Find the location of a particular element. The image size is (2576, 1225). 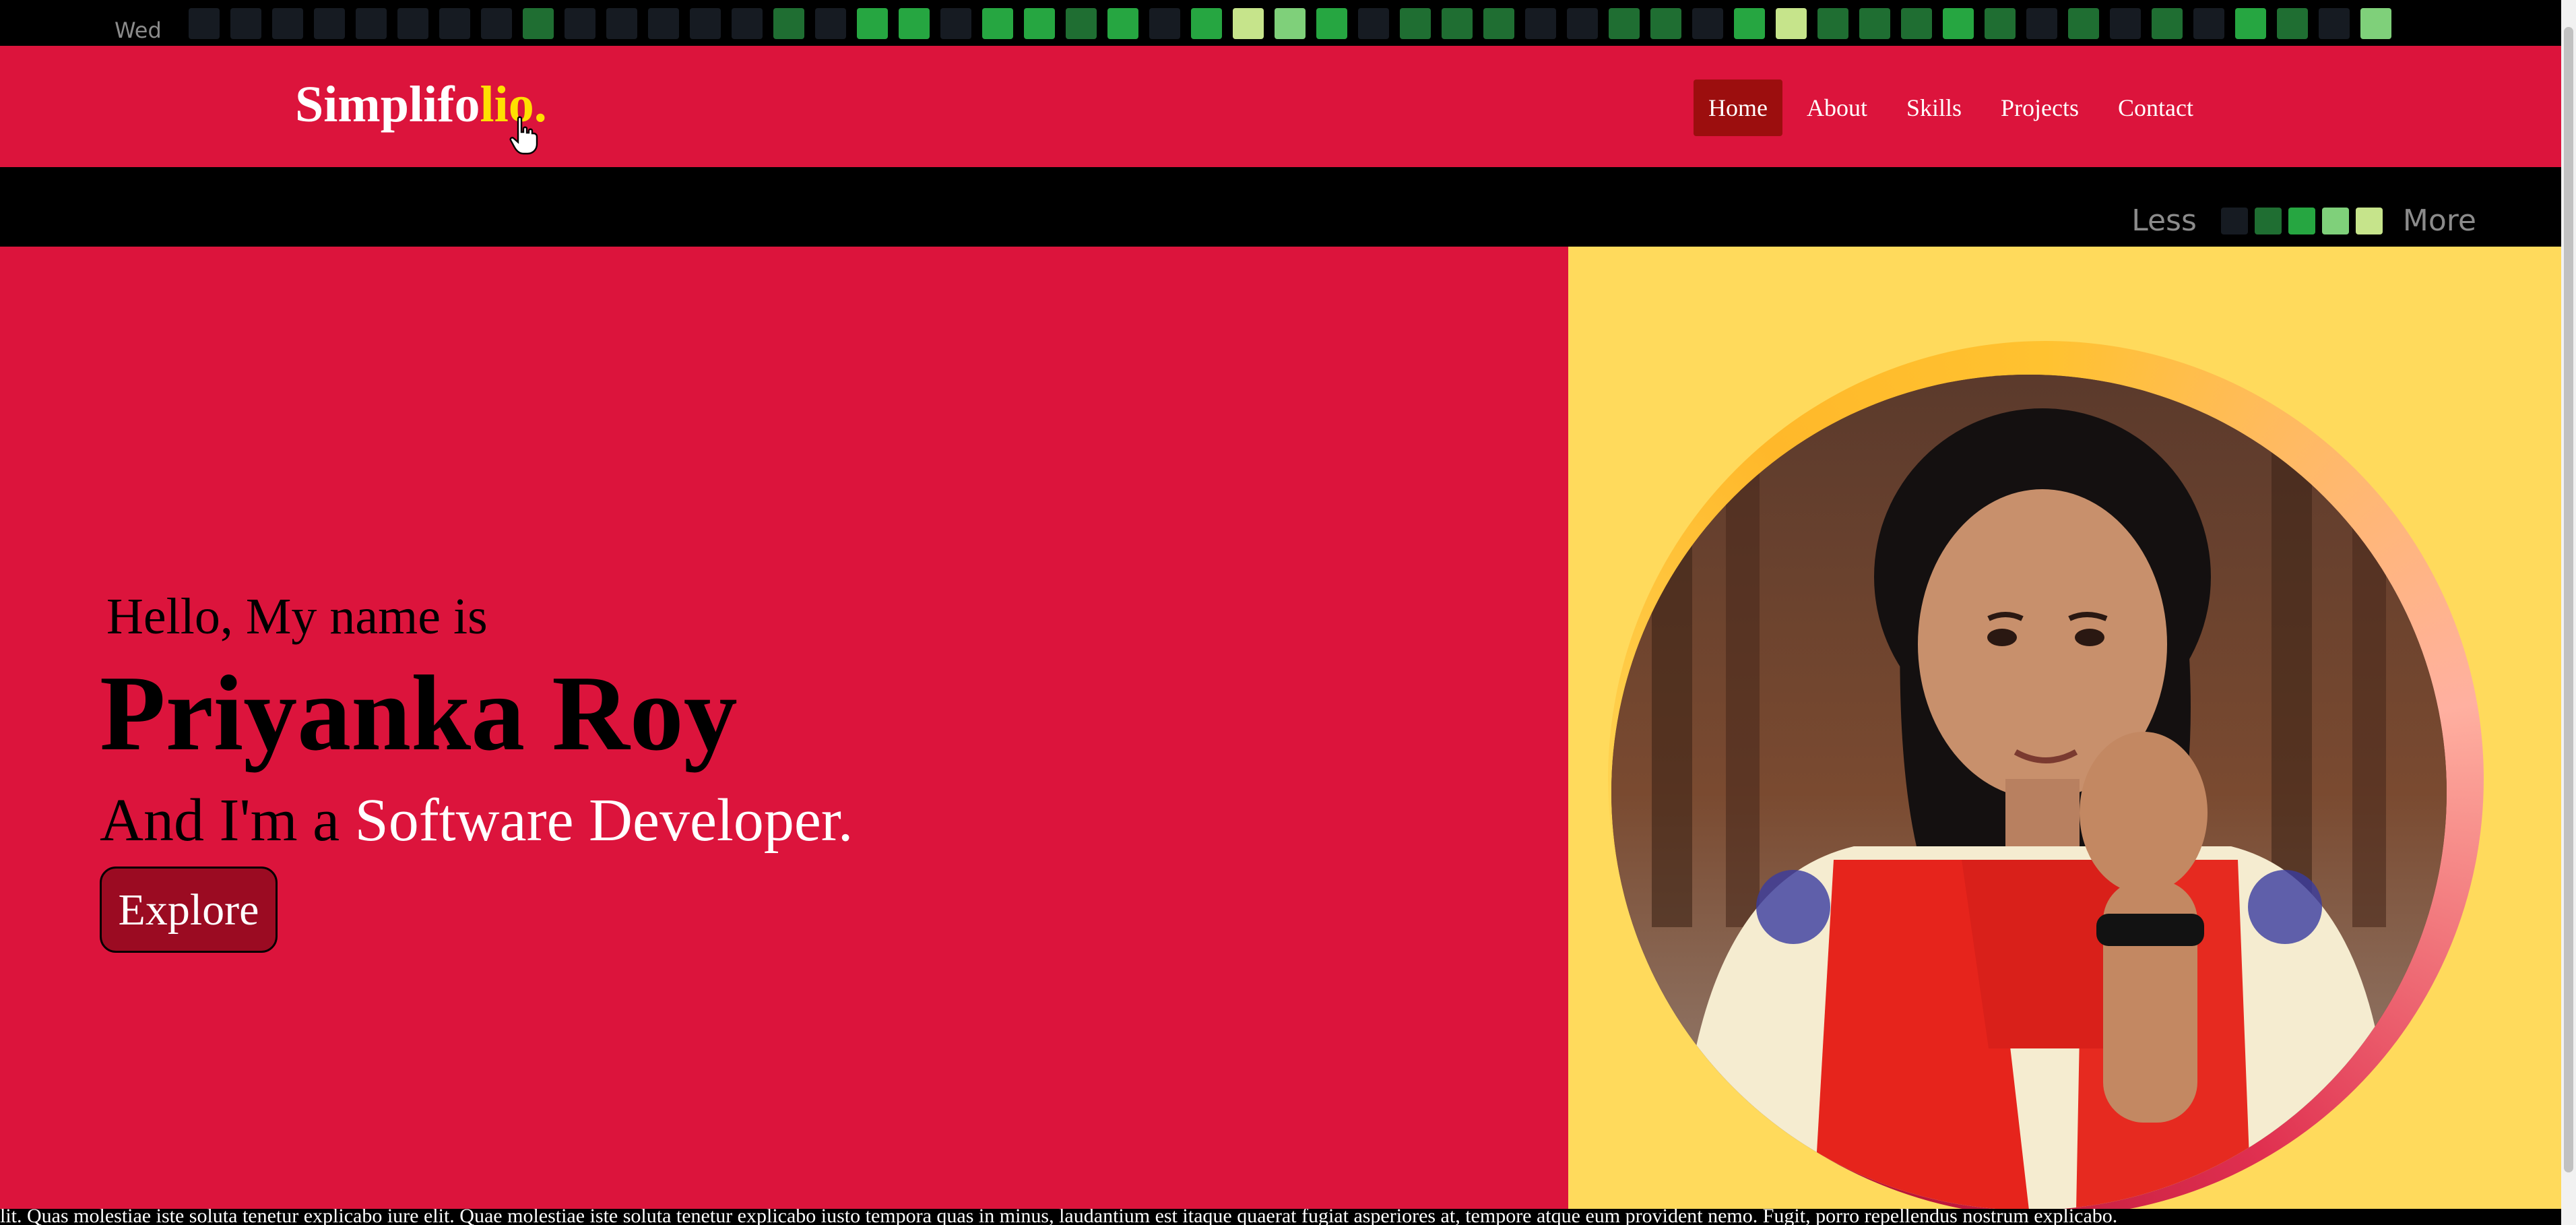

hero-role: And I'm a Software Developer. is located at coordinates (476, 821).